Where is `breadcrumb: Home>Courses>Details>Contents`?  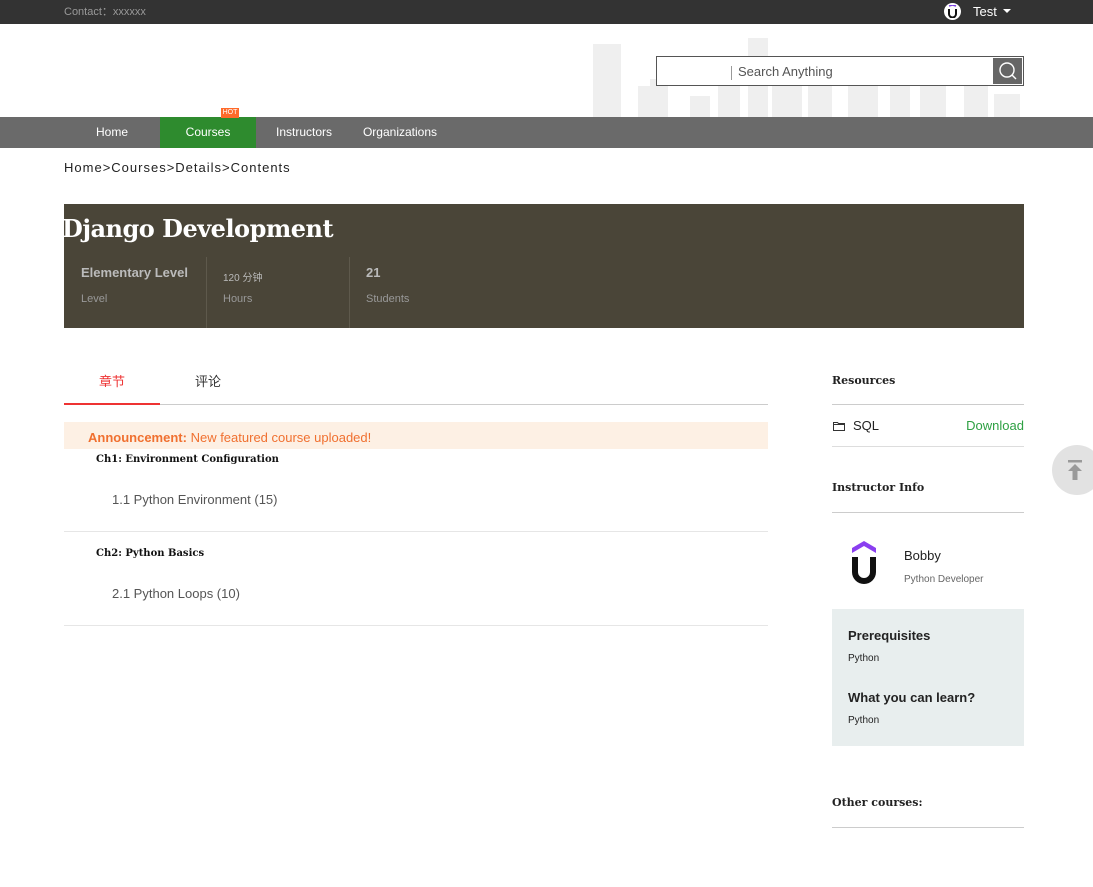
breadcrumb: Home>Courses>Details>Contents is located at coordinates (177, 167).